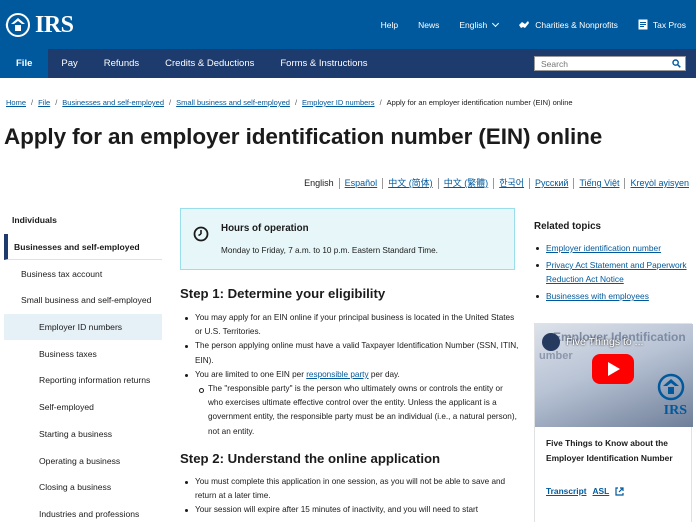  What do you see at coordinates (496, 23) in the screenshot?
I see `chevron-down-icon` at bounding box center [496, 23].